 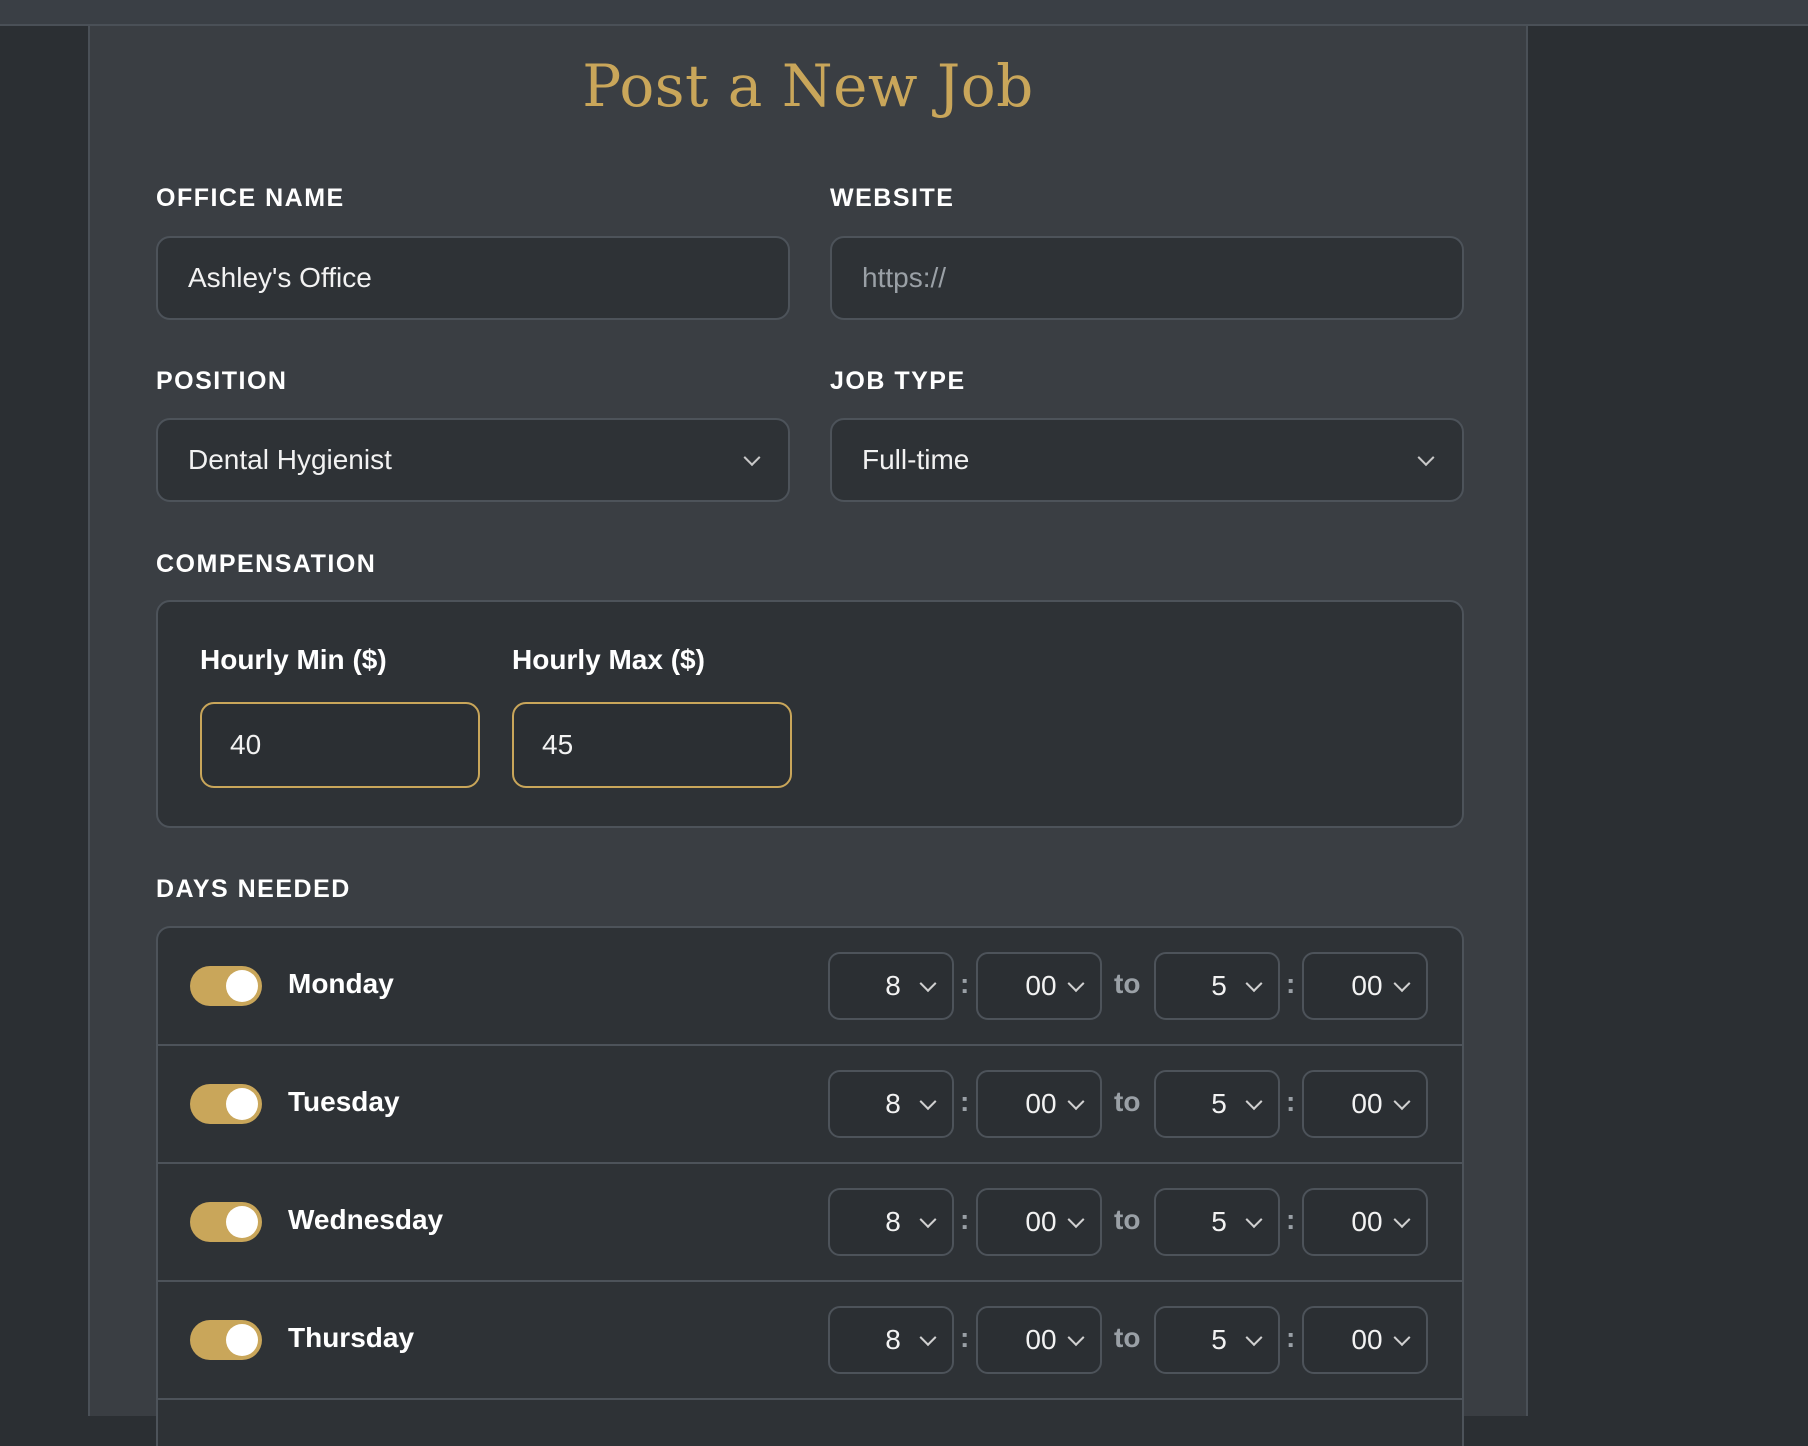 What do you see at coordinates (222, 381) in the screenshot?
I see `position-label: POSITION` at bounding box center [222, 381].